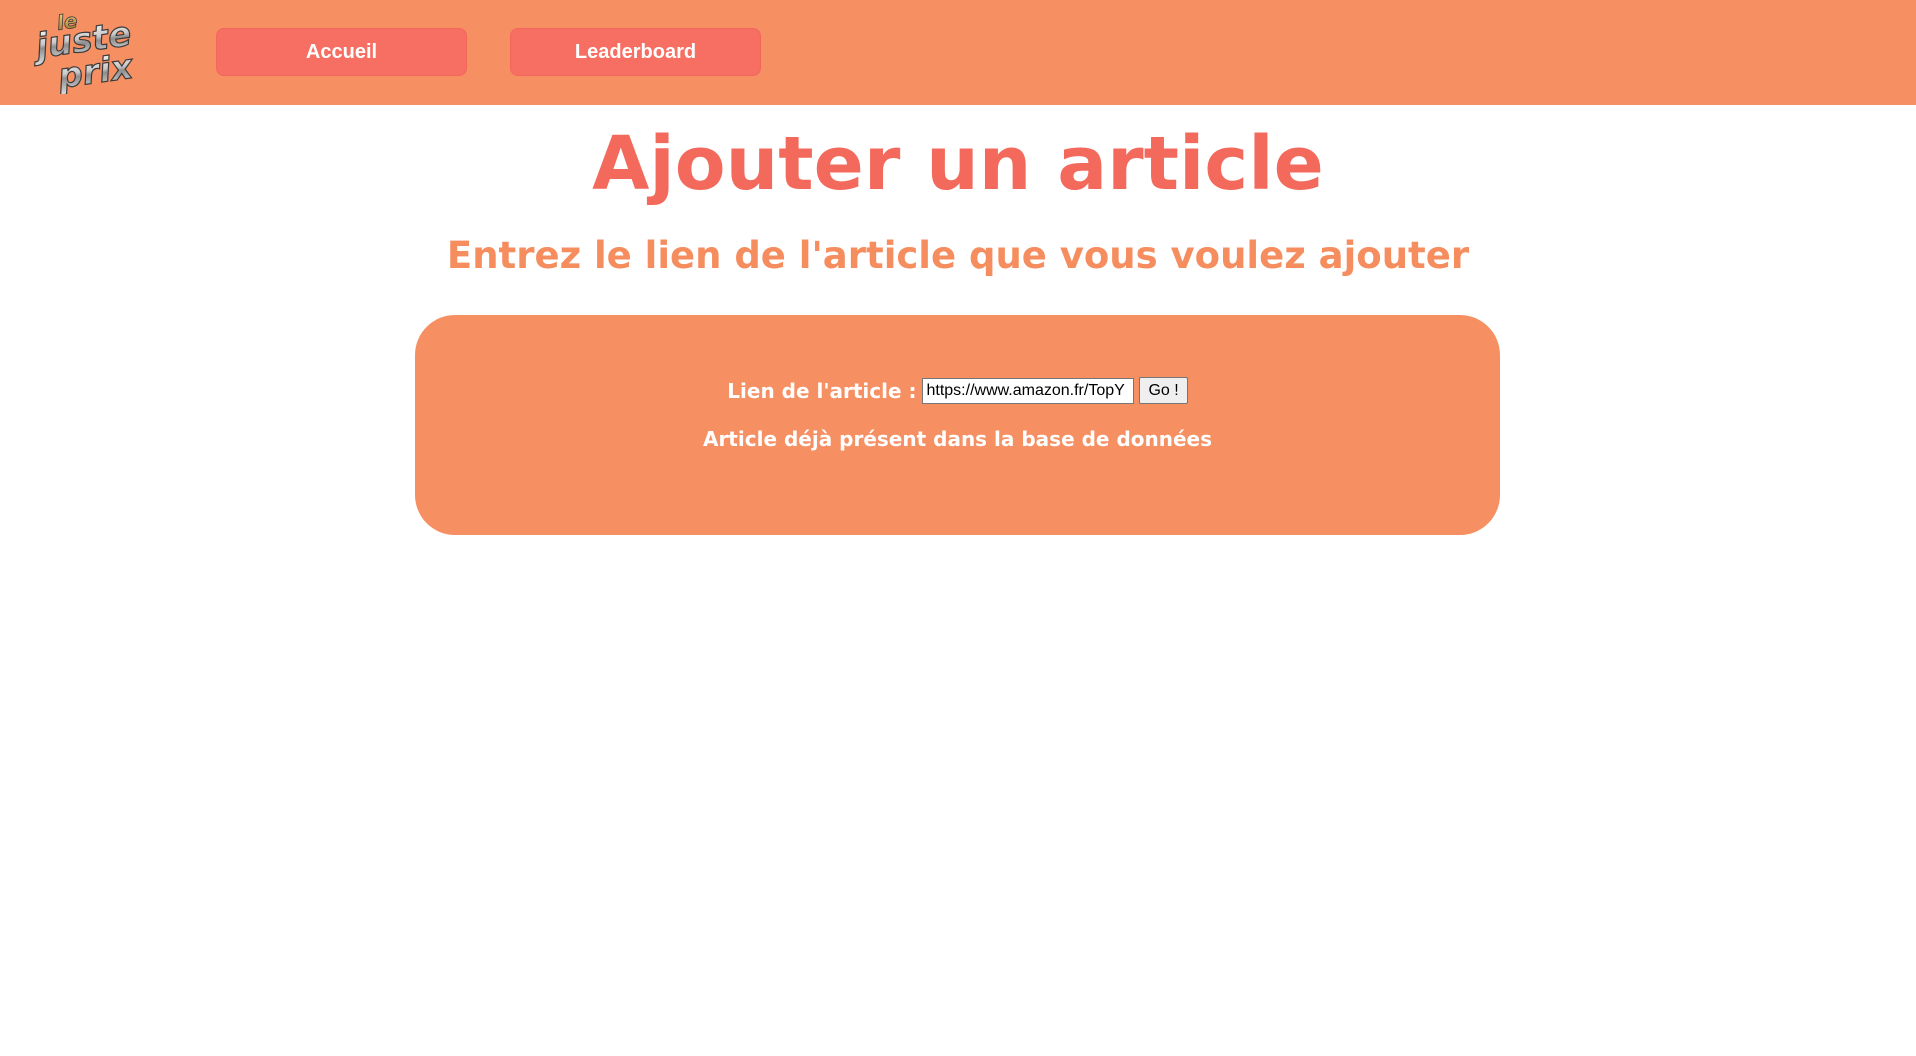  Describe the element at coordinates (822, 390) in the screenshot. I see `article-link-label: Lien de l'article :` at that location.